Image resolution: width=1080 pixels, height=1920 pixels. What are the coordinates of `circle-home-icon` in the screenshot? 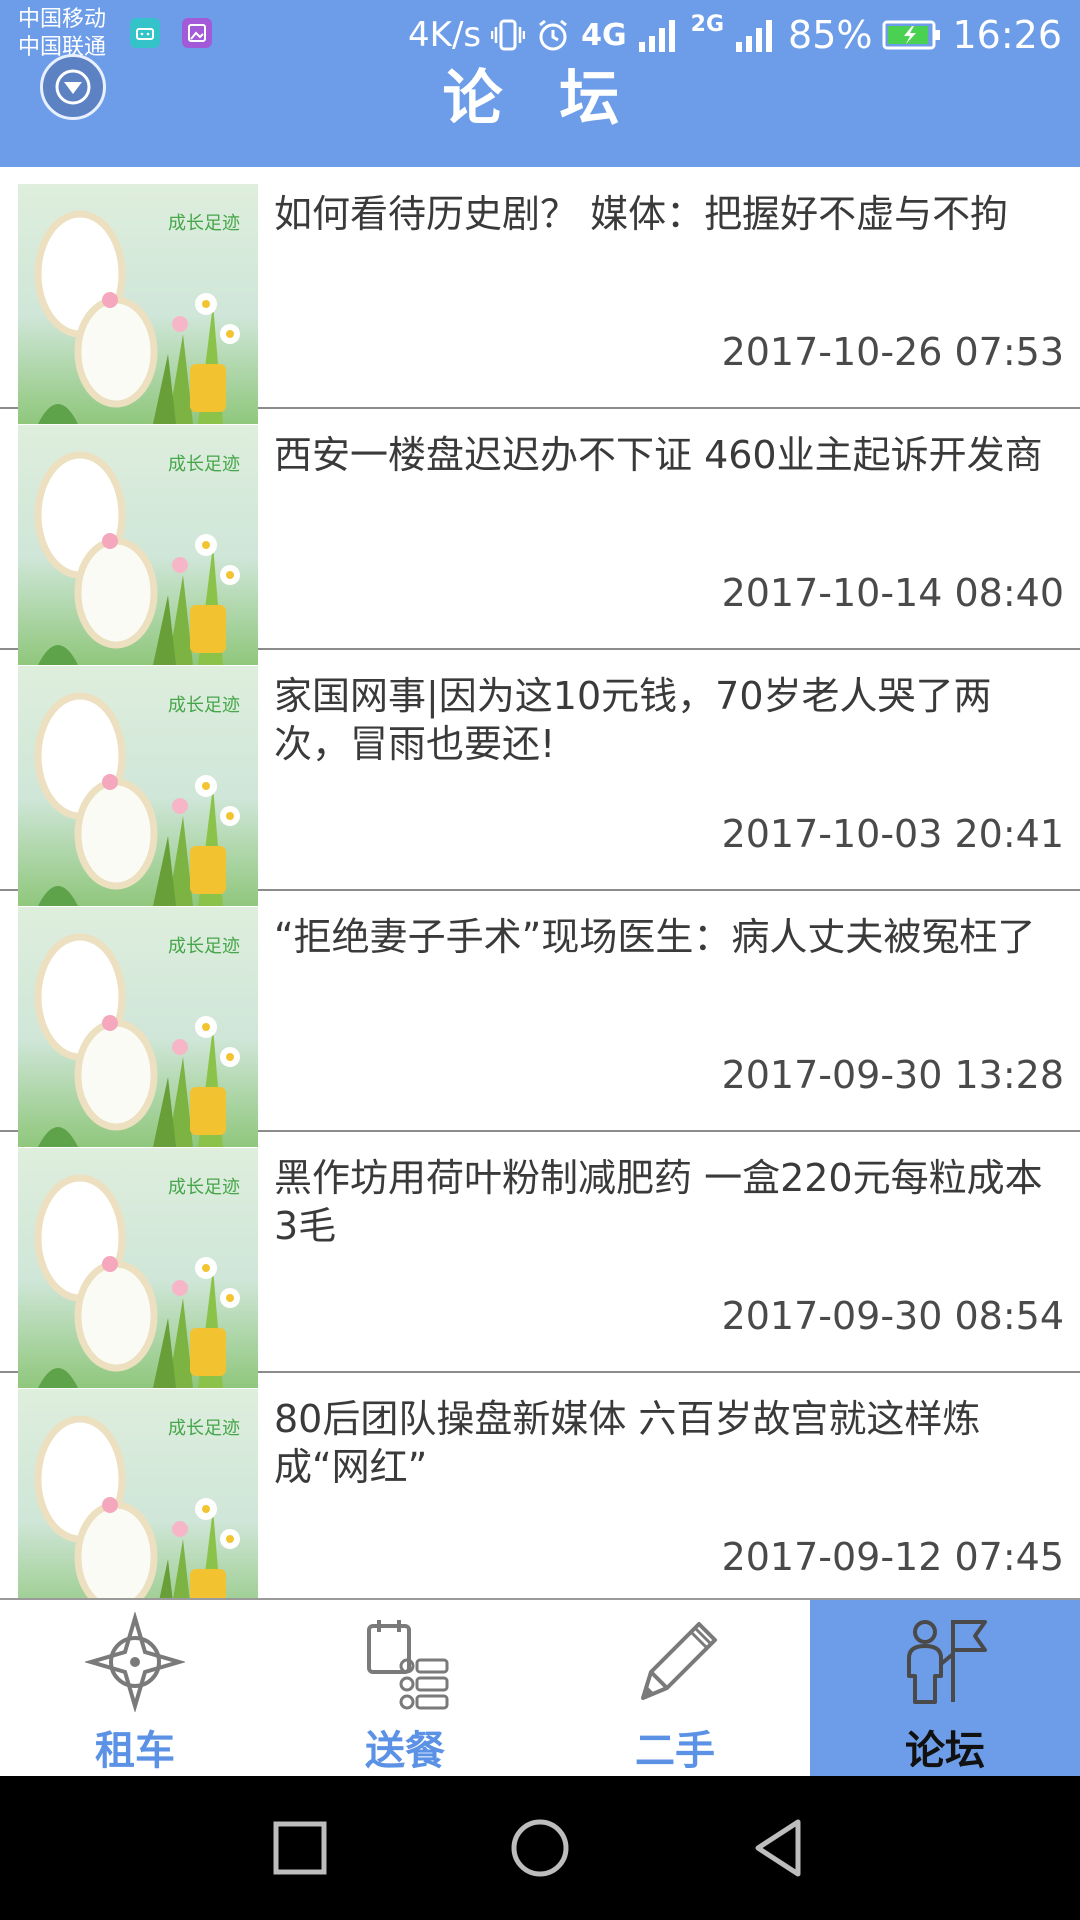 It's located at (540, 1848).